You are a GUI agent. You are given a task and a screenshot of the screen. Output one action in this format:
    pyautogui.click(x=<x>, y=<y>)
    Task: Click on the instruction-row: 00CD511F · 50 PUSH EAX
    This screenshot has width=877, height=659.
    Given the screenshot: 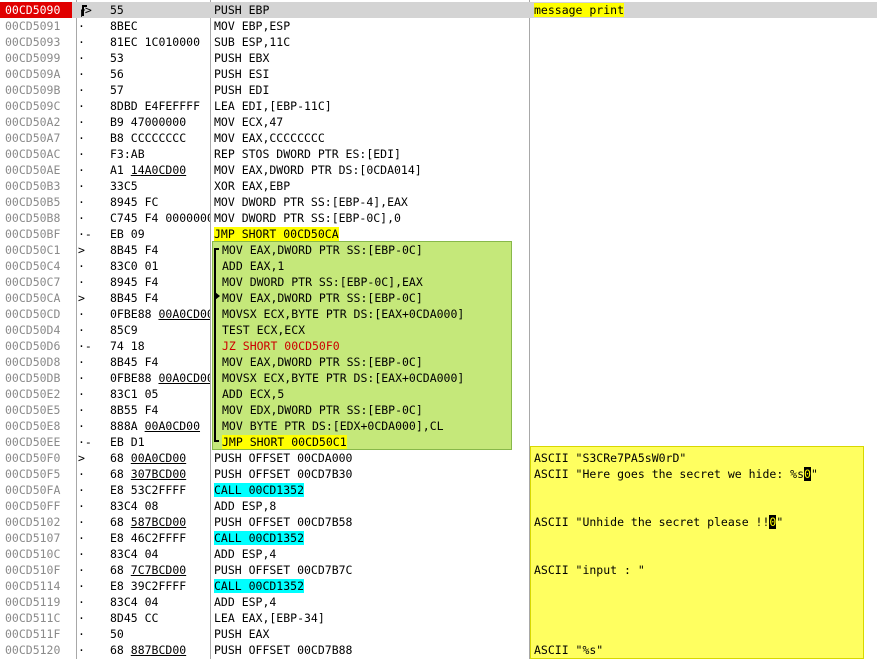 What is the action you would take?
    pyautogui.click(x=438, y=634)
    